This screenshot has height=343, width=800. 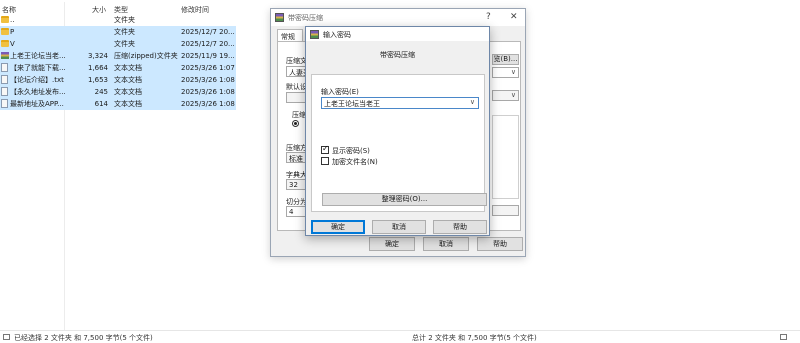 I want to click on file-size: 3,324, so click(x=97, y=56).